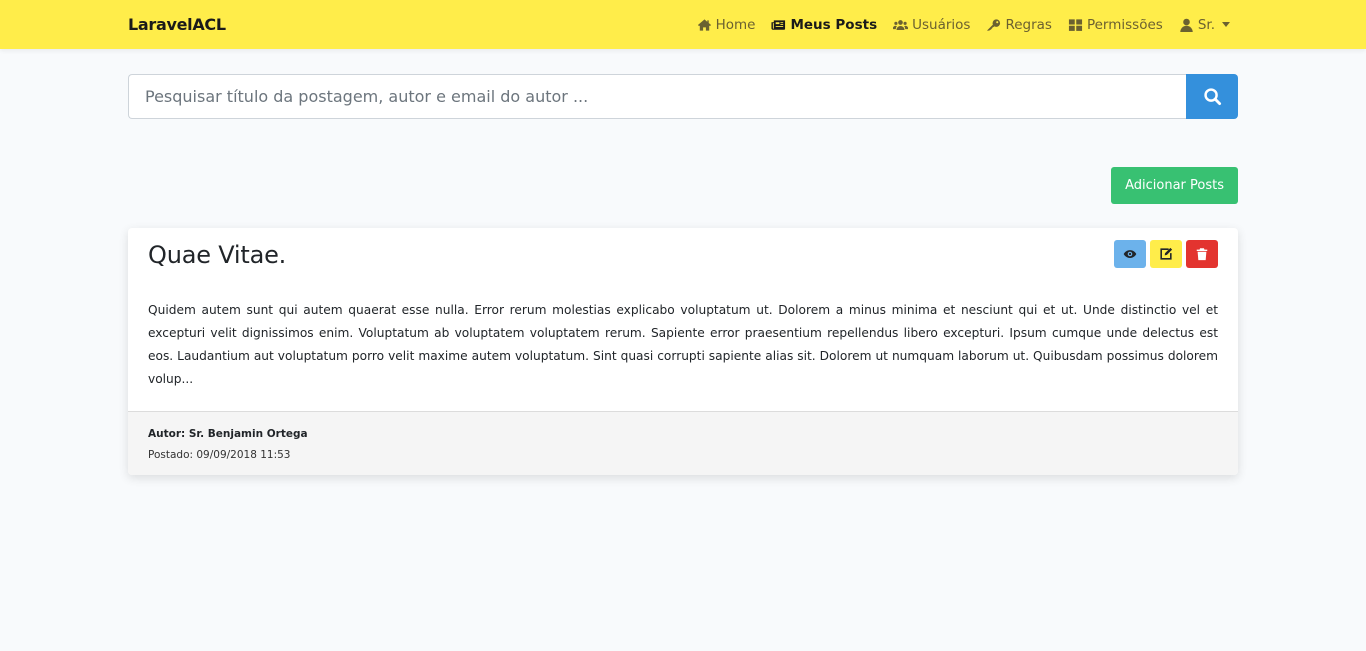 The height and width of the screenshot is (651, 1366). What do you see at coordinates (683, 254) in the screenshot?
I see `post-card-header: Quae Vitae.` at bounding box center [683, 254].